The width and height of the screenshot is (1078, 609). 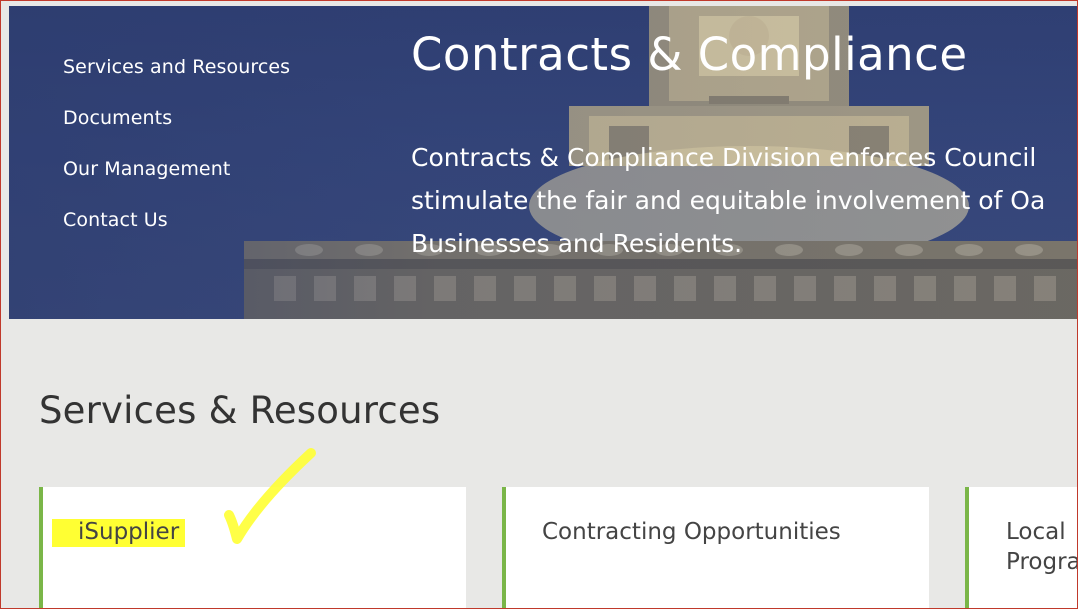 What do you see at coordinates (577, 243) in the screenshot?
I see `description-line: Businesses and Residents.` at bounding box center [577, 243].